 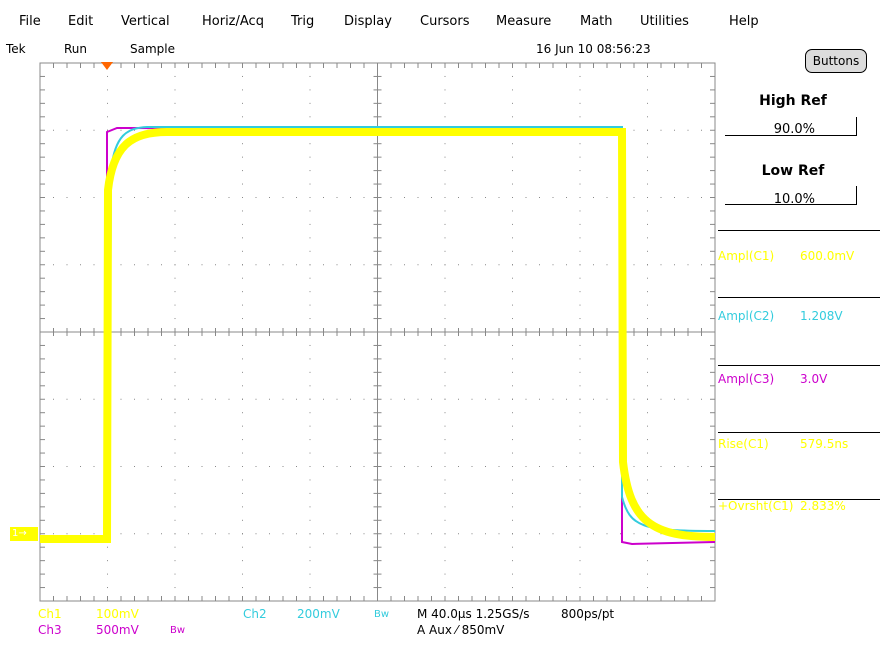 What do you see at coordinates (24, 534) in the screenshot?
I see `ch1-ground-marker: 1→` at bounding box center [24, 534].